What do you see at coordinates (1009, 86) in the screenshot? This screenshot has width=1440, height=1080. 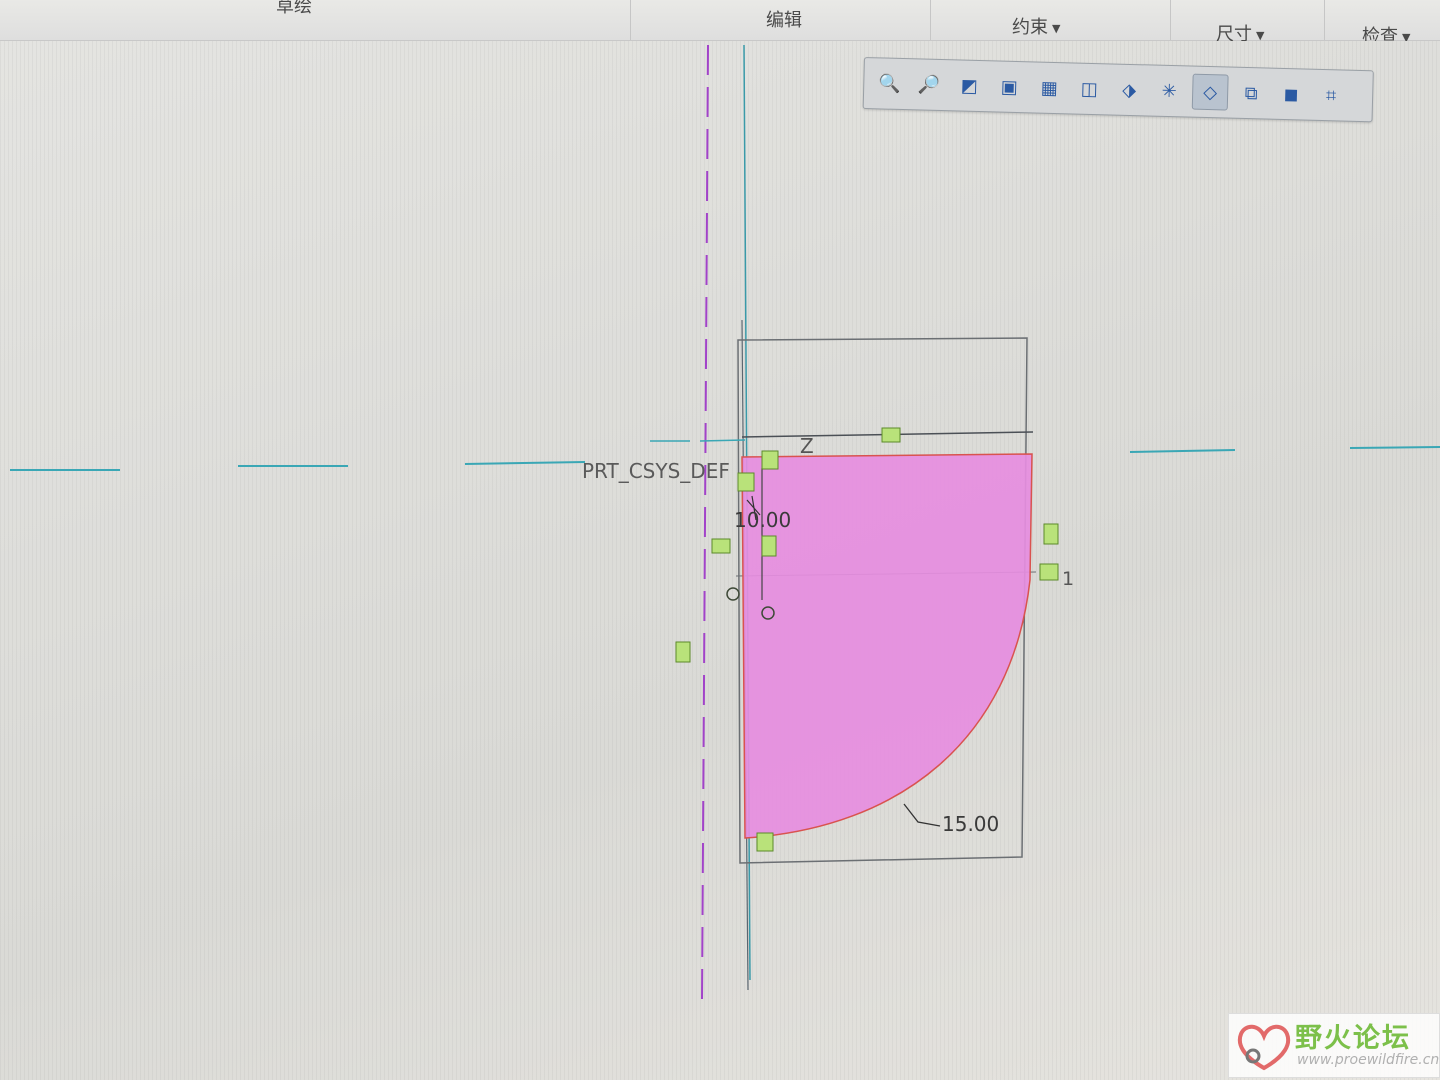 I see `repaint-icon: ▣` at bounding box center [1009, 86].